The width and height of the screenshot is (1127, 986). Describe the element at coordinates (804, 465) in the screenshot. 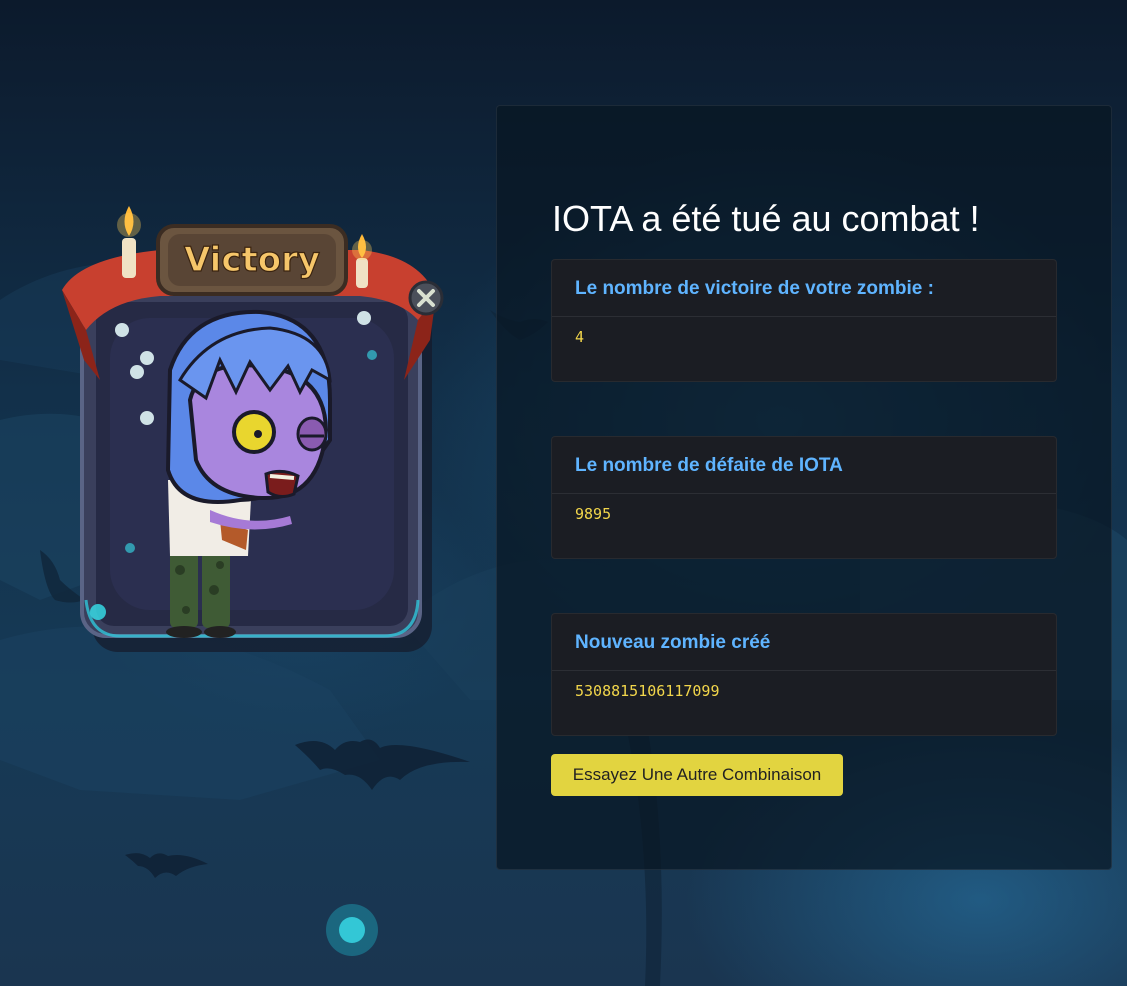

I see `defeats-card-header: Le nombre de défaite de IOTA` at that location.